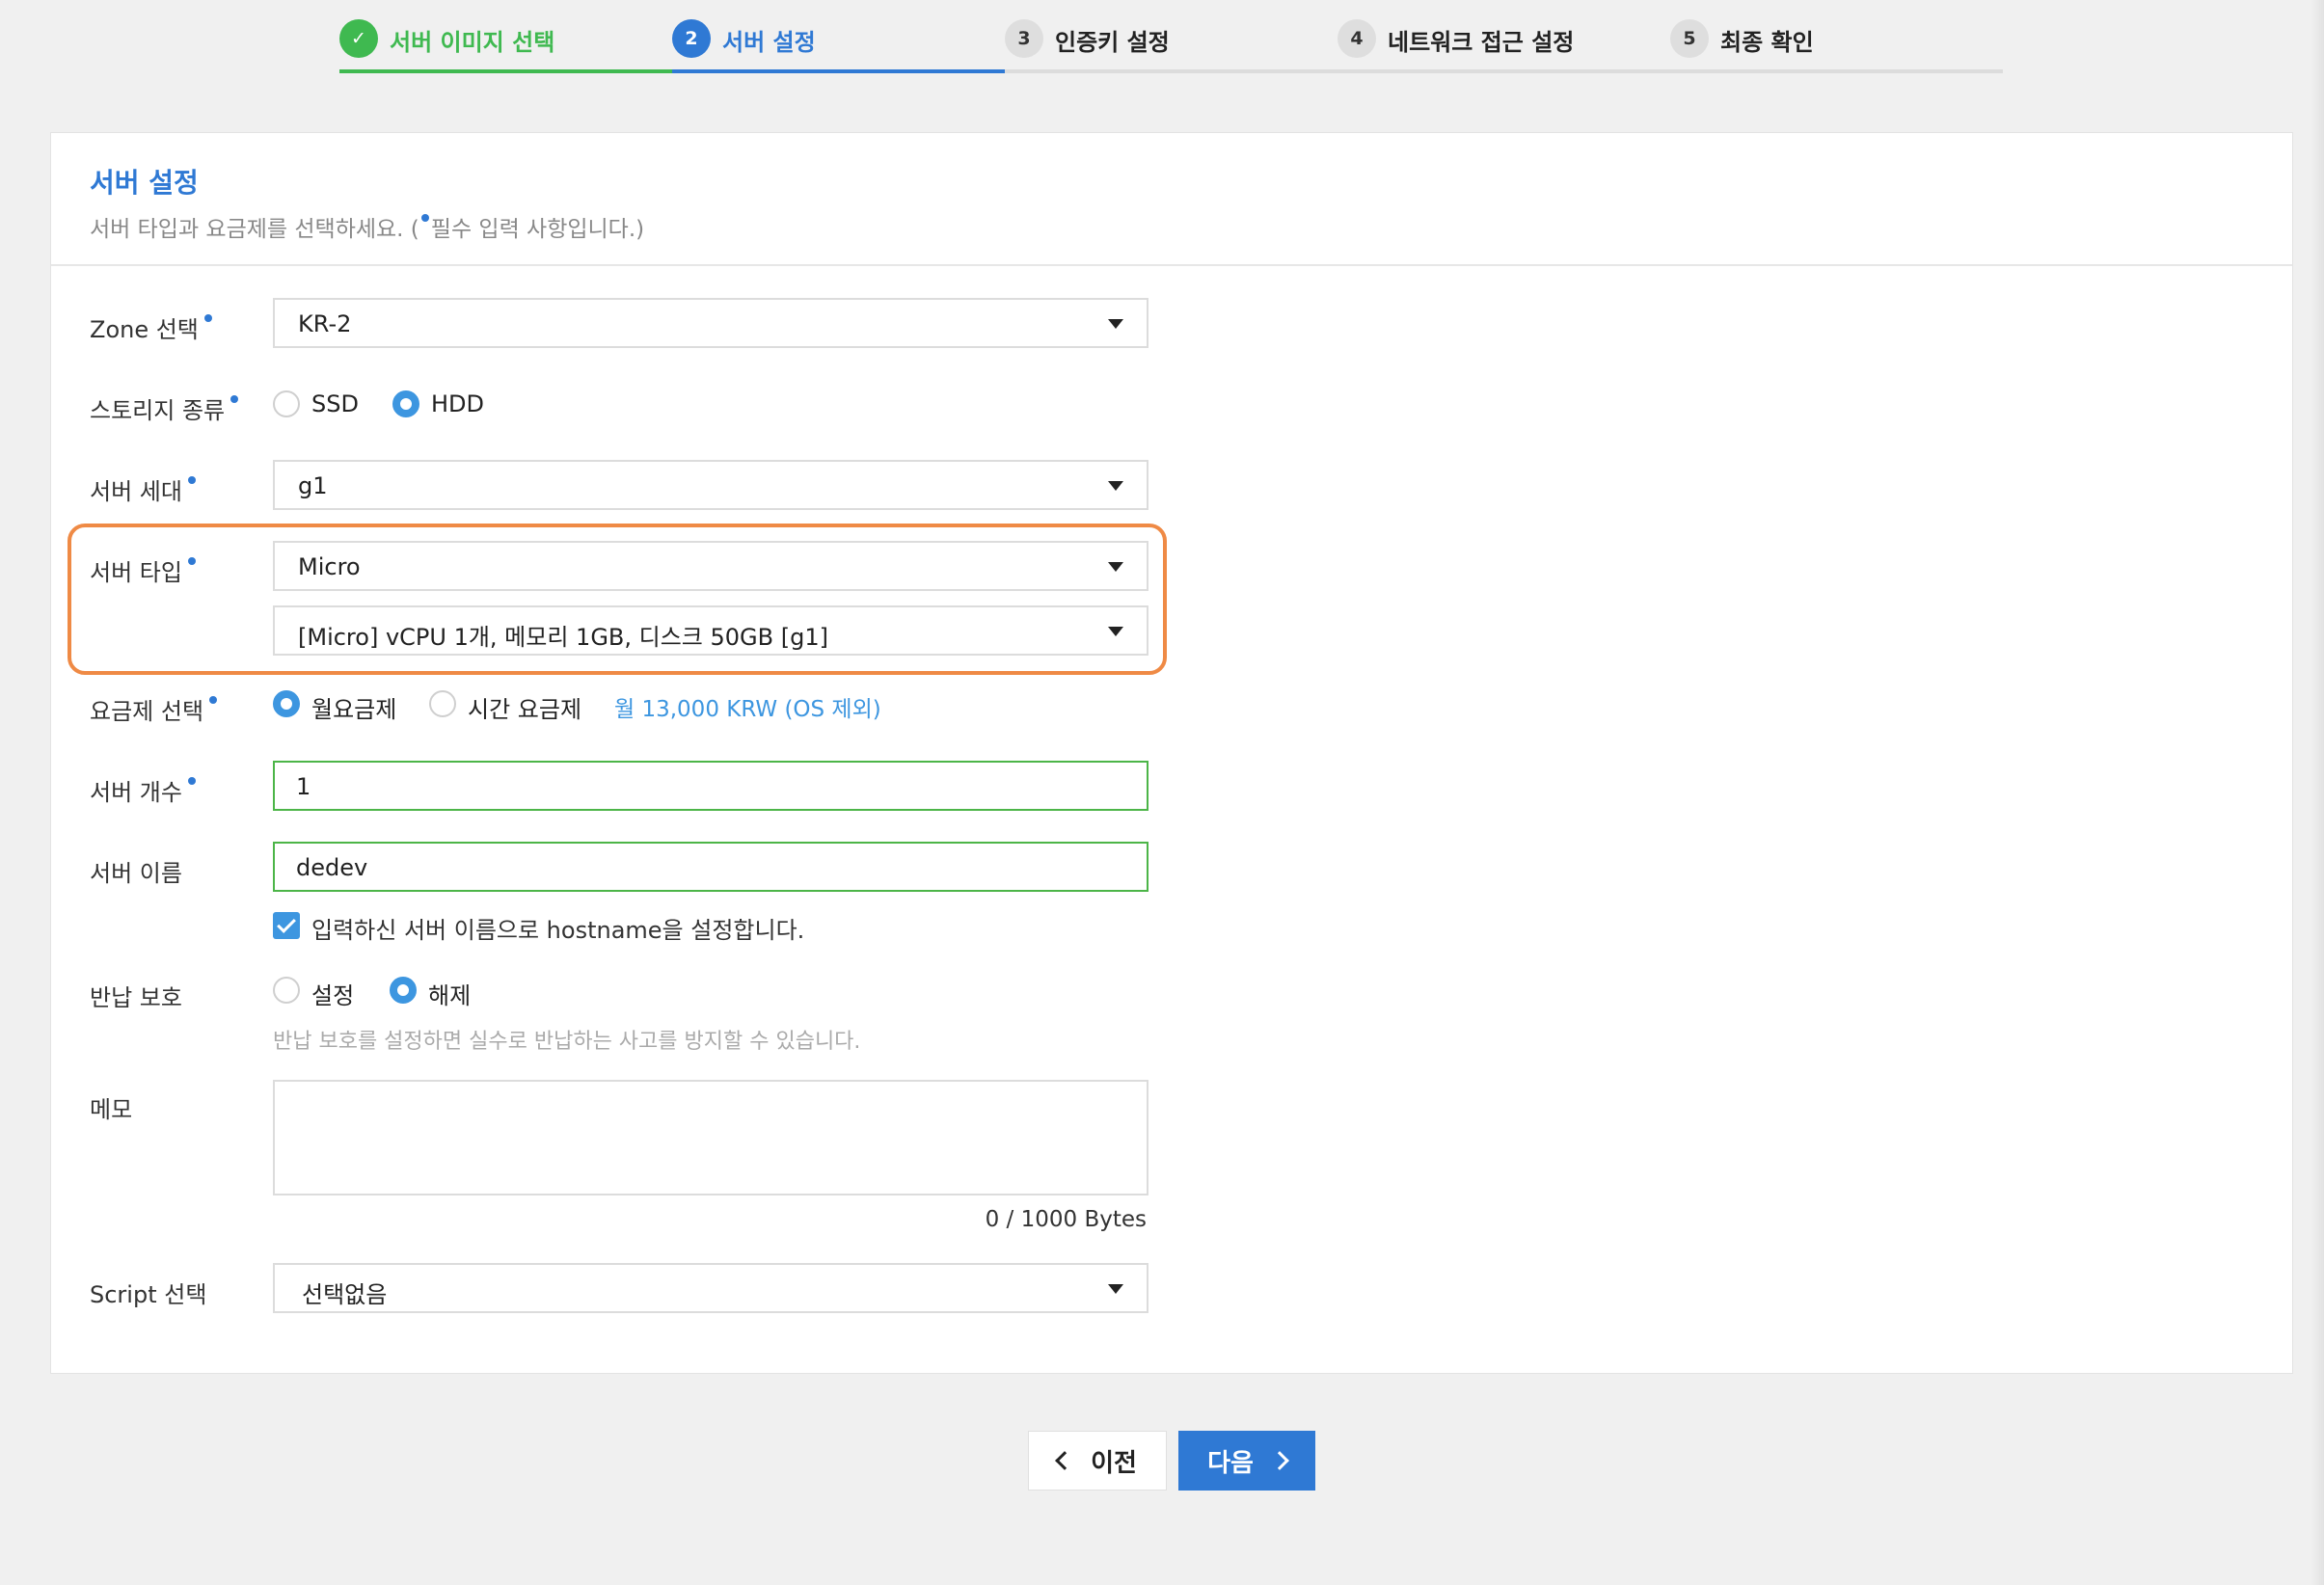 The image size is (2324, 1585). I want to click on memo-textarea, so click(710, 1137).